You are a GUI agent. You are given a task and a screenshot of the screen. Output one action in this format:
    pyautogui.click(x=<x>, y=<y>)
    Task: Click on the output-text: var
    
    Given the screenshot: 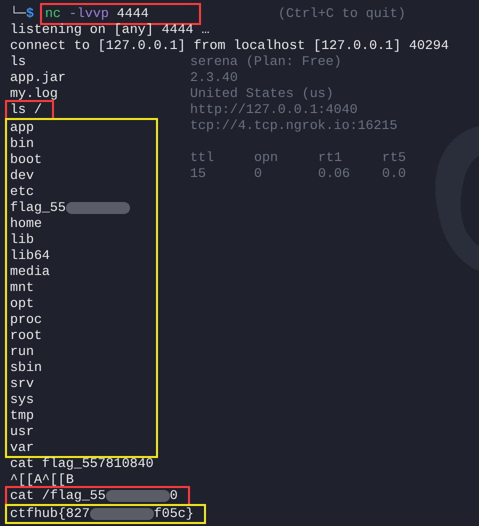 What is the action you would take?
    pyautogui.click(x=22, y=448)
    